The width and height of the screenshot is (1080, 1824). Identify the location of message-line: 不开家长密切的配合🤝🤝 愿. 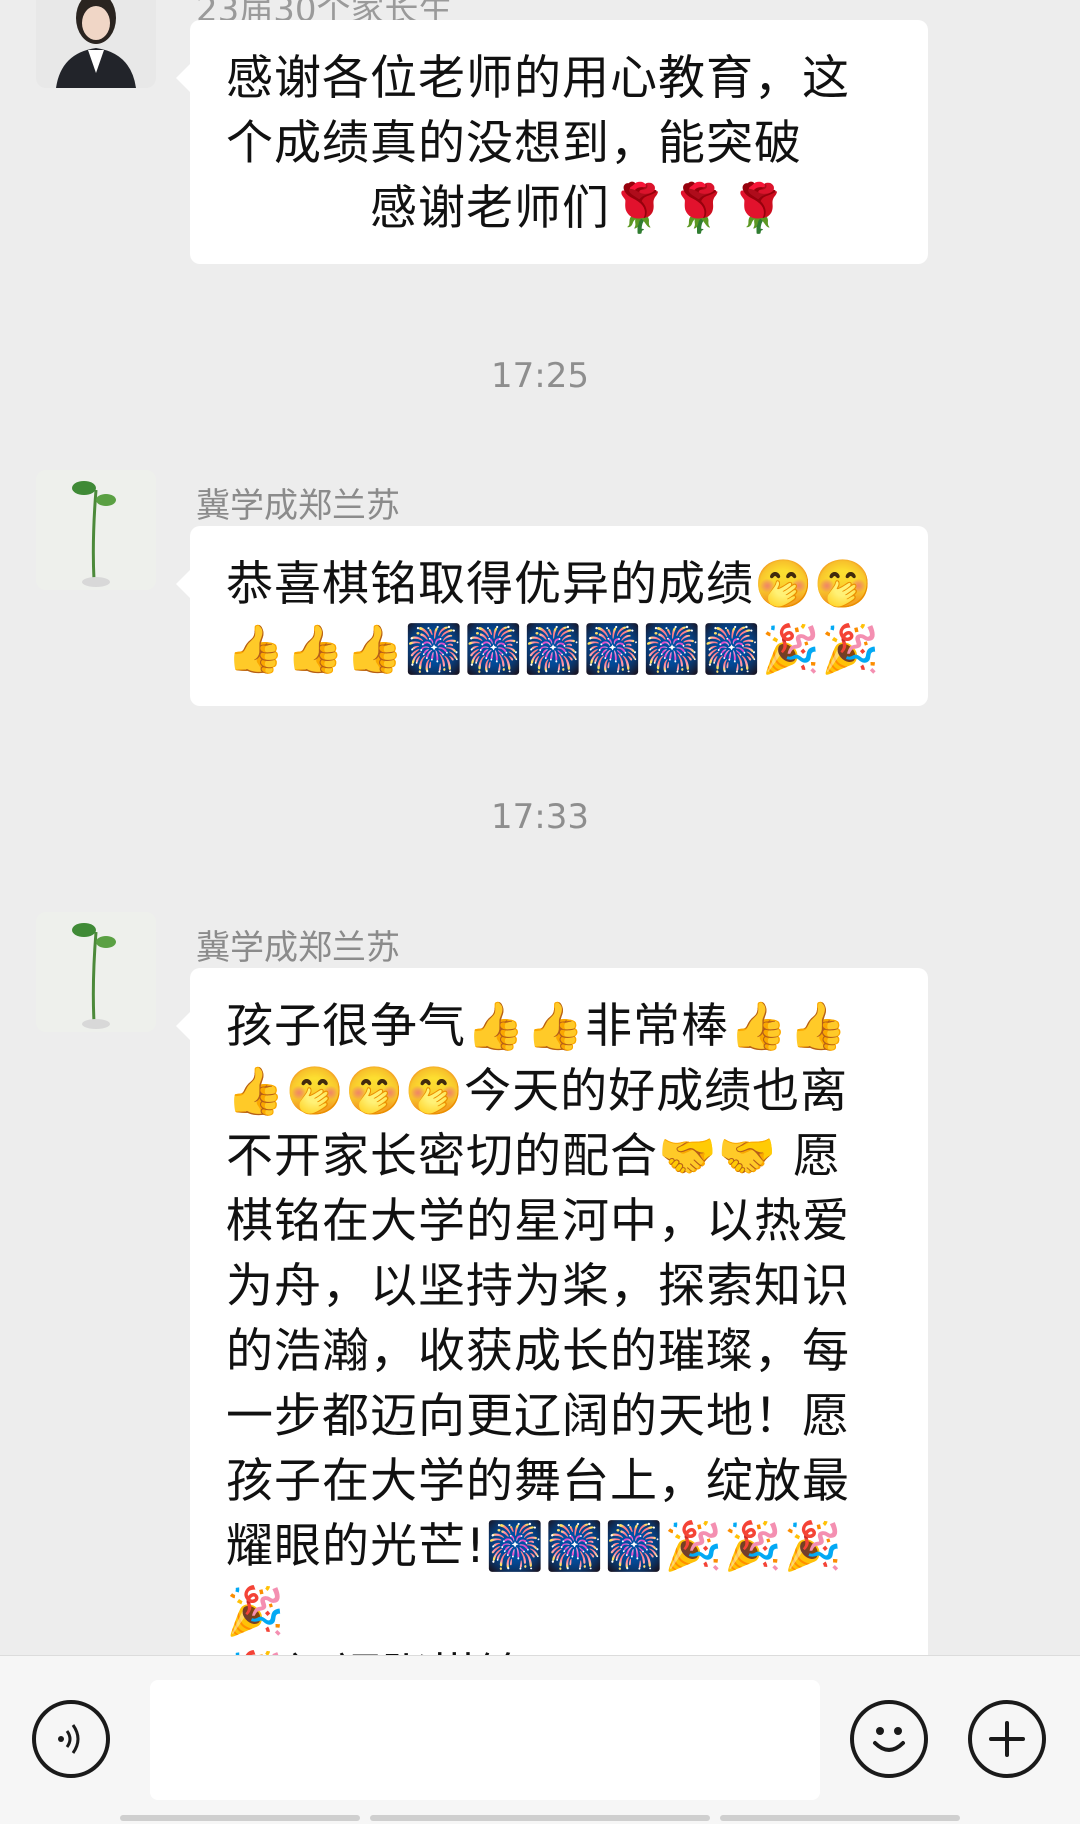
(533, 1156).